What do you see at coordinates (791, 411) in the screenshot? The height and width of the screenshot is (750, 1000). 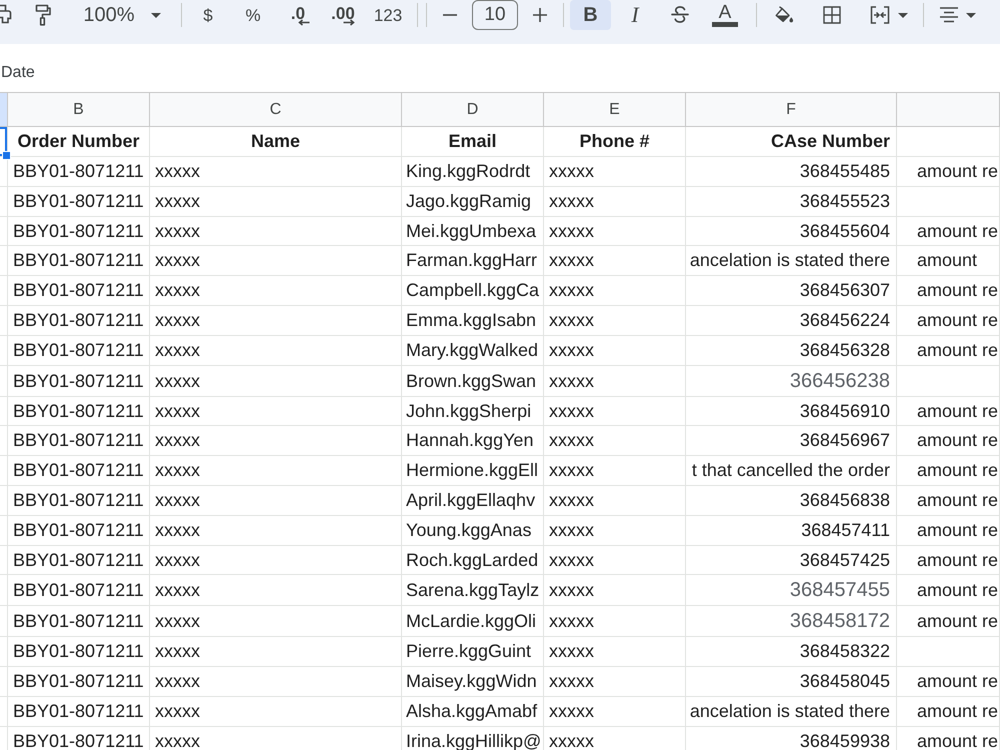 I see `case-number-cell: 368456910` at bounding box center [791, 411].